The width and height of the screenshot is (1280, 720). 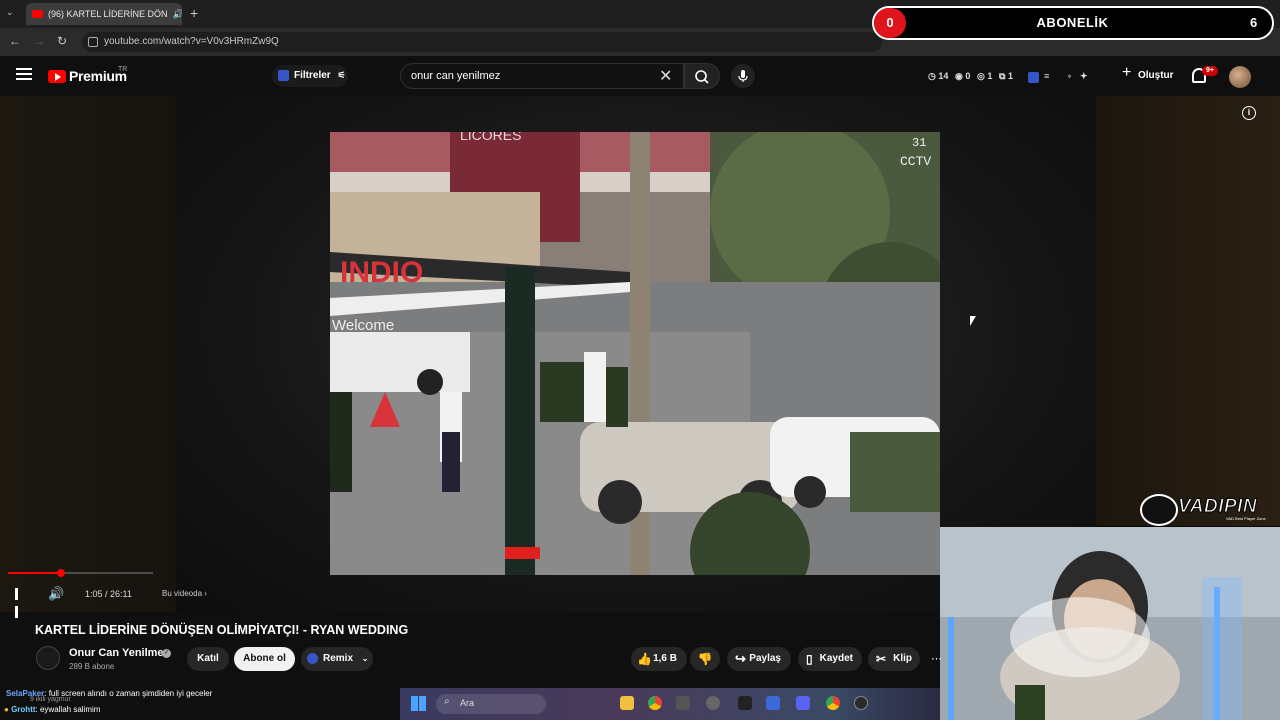 What do you see at coordinates (363, 325) in the screenshot?
I see `frame-welcome: Welcome` at bounding box center [363, 325].